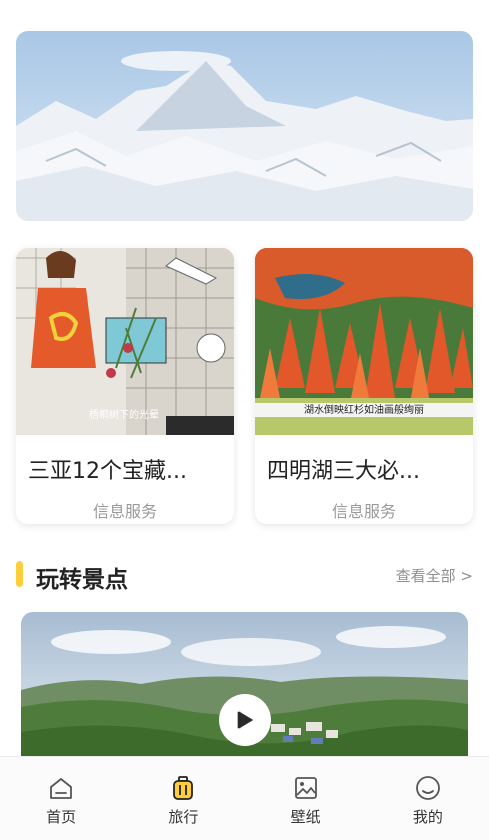 Image resolution: width=489 pixels, height=840 pixels. Describe the element at coordinates (19, 574) in the screenshot. I see `section-accent-bar` at that location.